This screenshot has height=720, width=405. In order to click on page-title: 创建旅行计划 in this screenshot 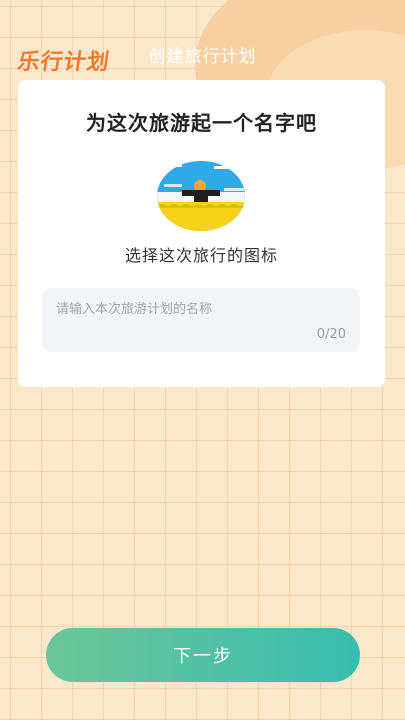, I will do `click(202, 57)`.